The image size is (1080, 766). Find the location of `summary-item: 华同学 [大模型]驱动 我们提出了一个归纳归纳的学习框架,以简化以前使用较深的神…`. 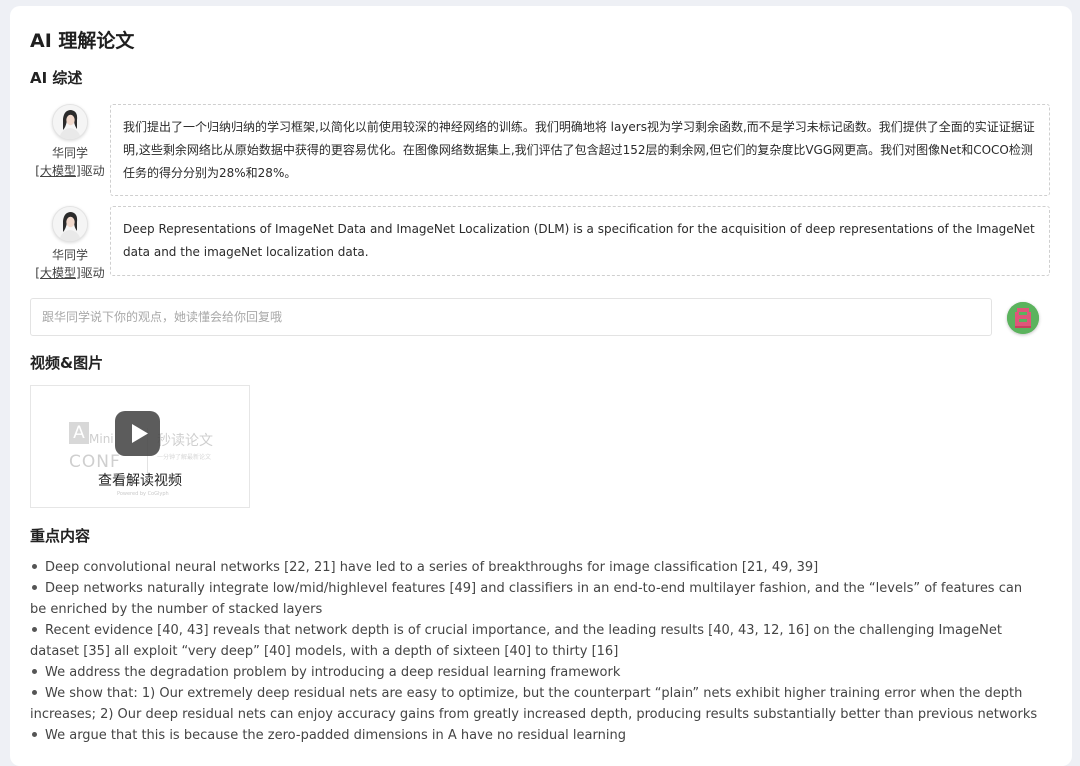

summary-item: 华同学 [大模型]驱动 我们提出了一个归纳归纳的学习框架,以简化以前使用较深的神… is located at coordinates (541, 150).